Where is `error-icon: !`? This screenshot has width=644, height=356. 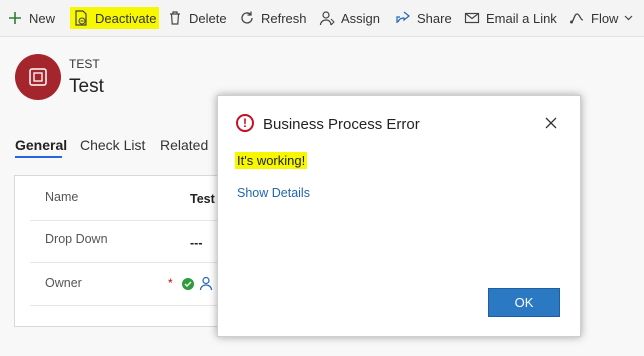
error-icon: ! is located at coordinates (245, 123).